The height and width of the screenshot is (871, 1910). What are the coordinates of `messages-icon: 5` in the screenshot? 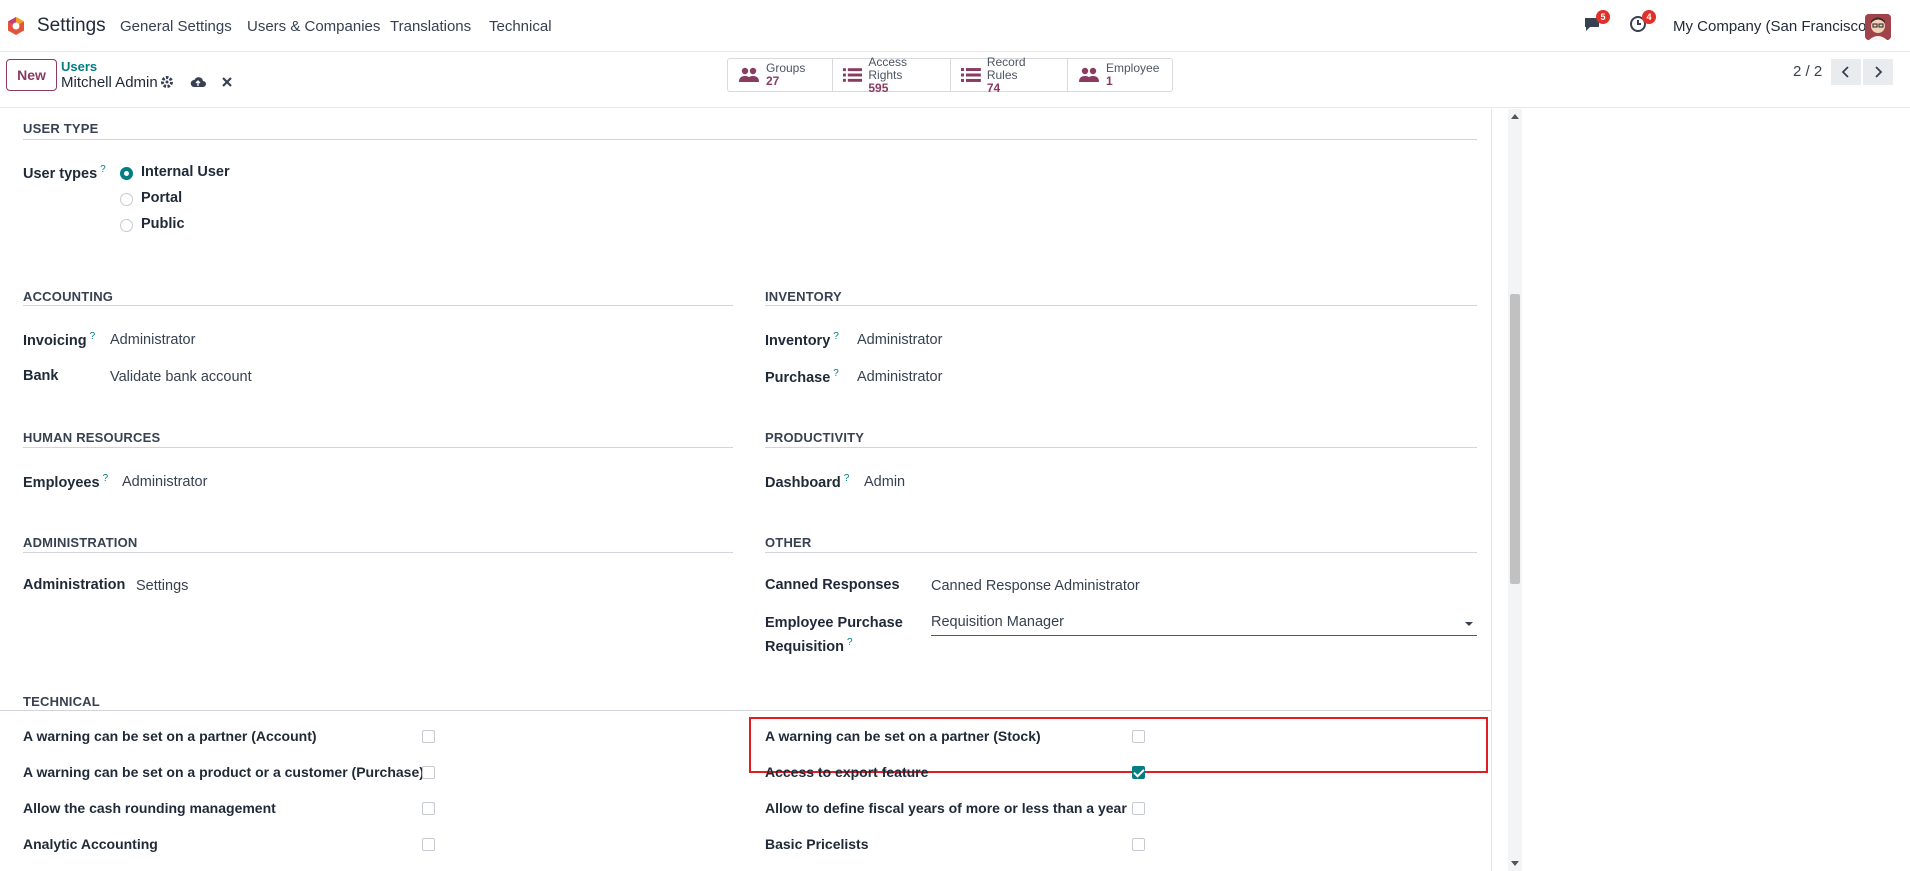 It's located at (1596, 22).